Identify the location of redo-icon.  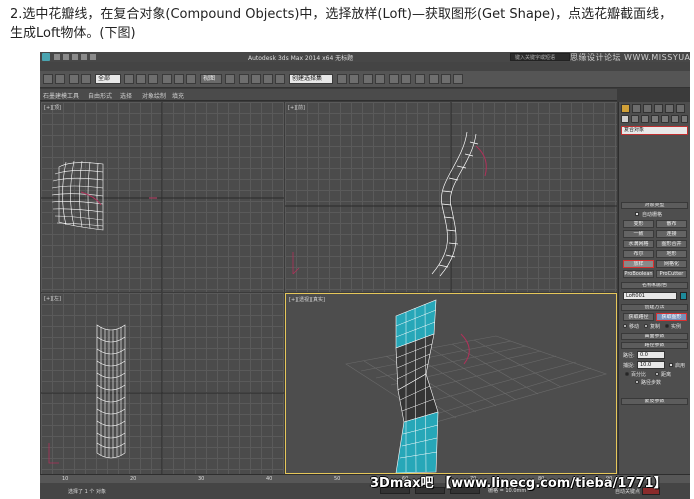
(93, 57).